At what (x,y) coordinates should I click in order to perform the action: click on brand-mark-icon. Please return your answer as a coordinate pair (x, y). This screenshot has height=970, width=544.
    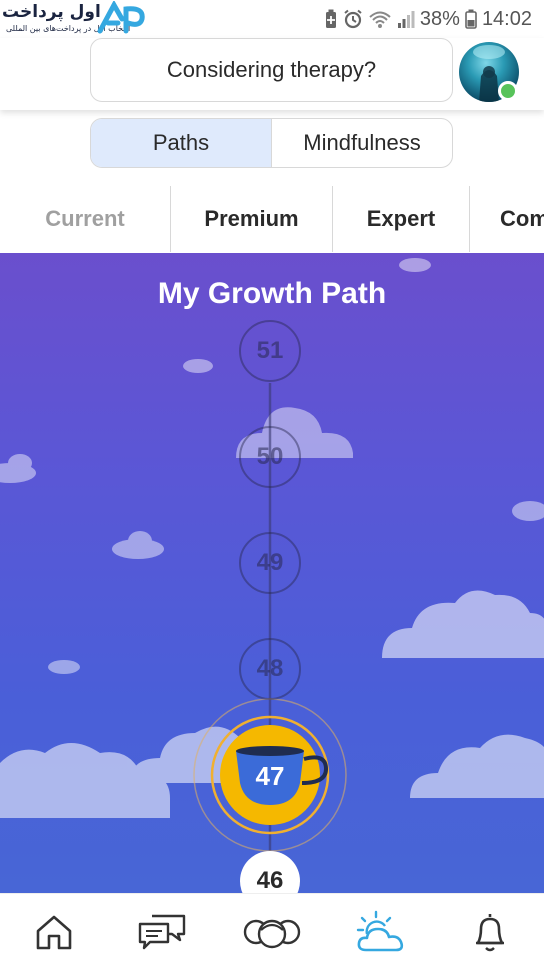
    Looking at the image, I should click on (121, 17).